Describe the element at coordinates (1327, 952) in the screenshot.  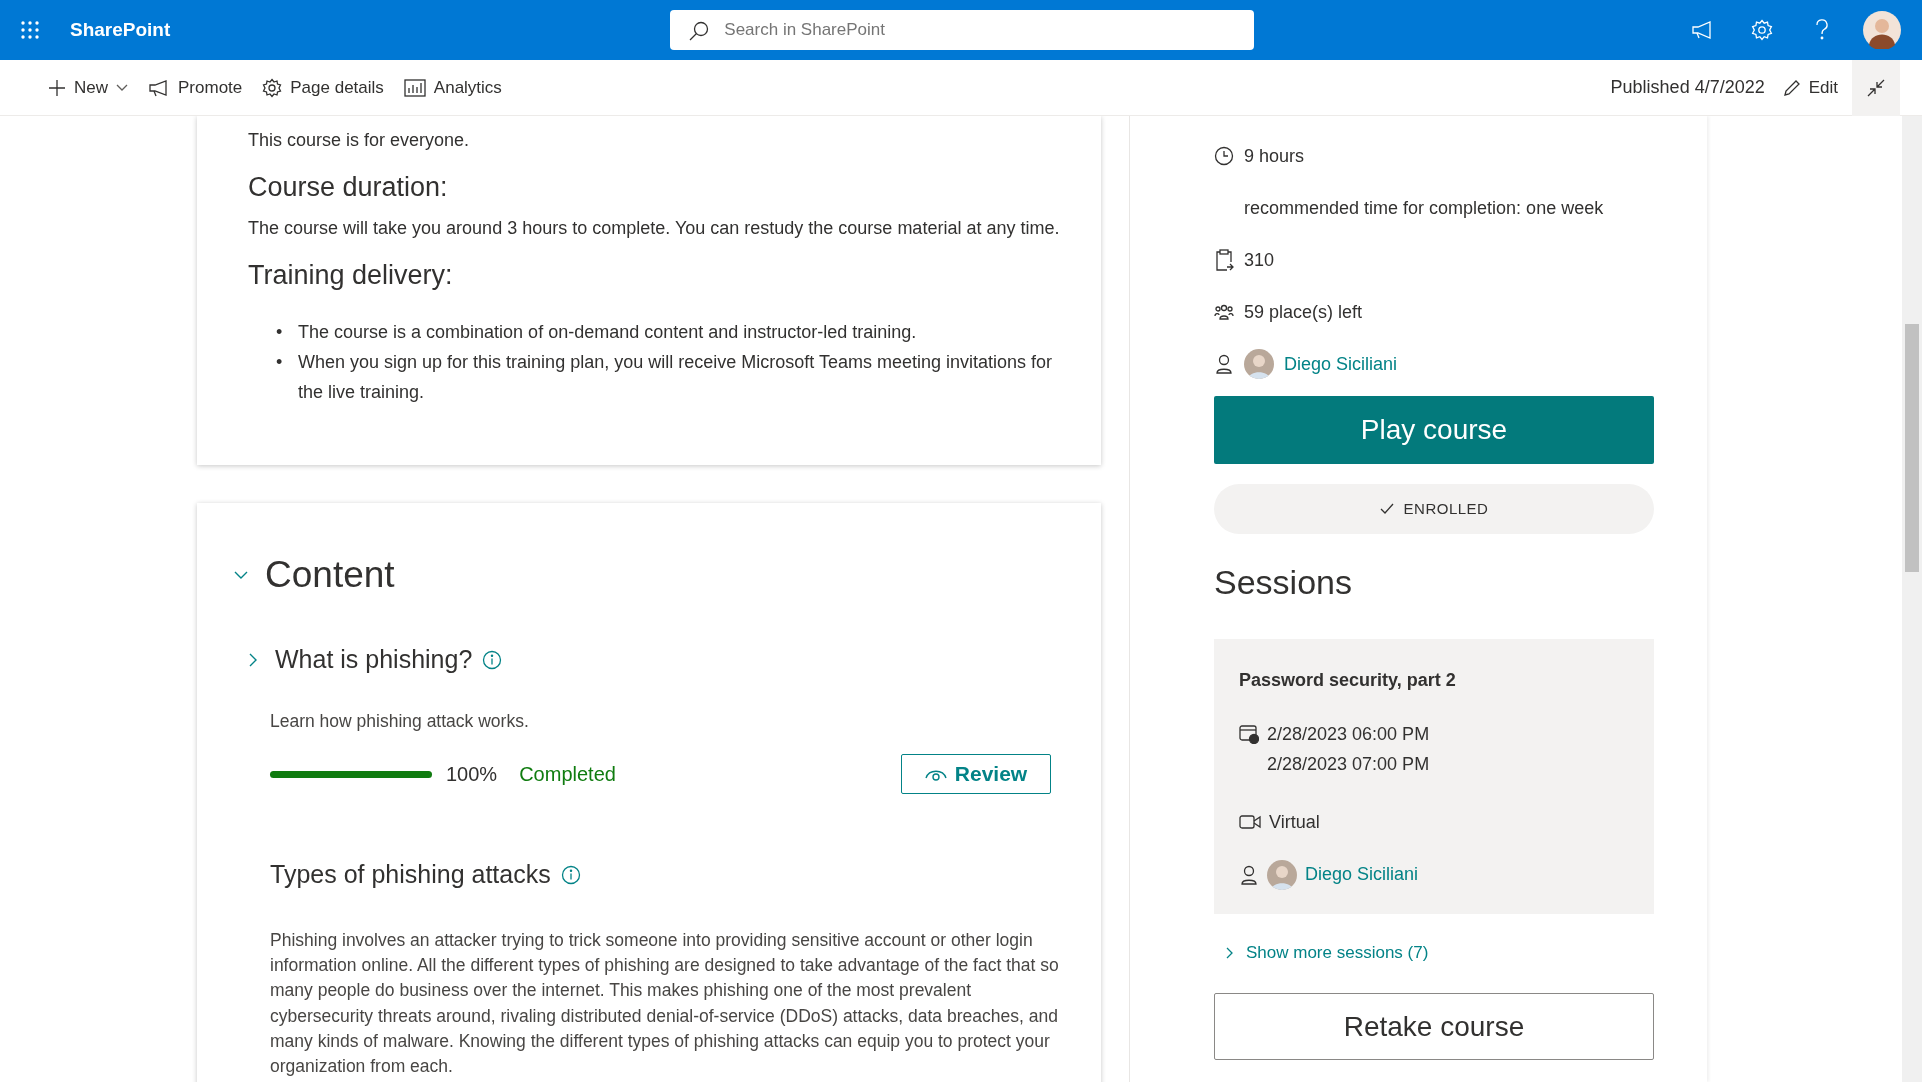
I see `show-more-link: Show more sessions (7)` at that location.